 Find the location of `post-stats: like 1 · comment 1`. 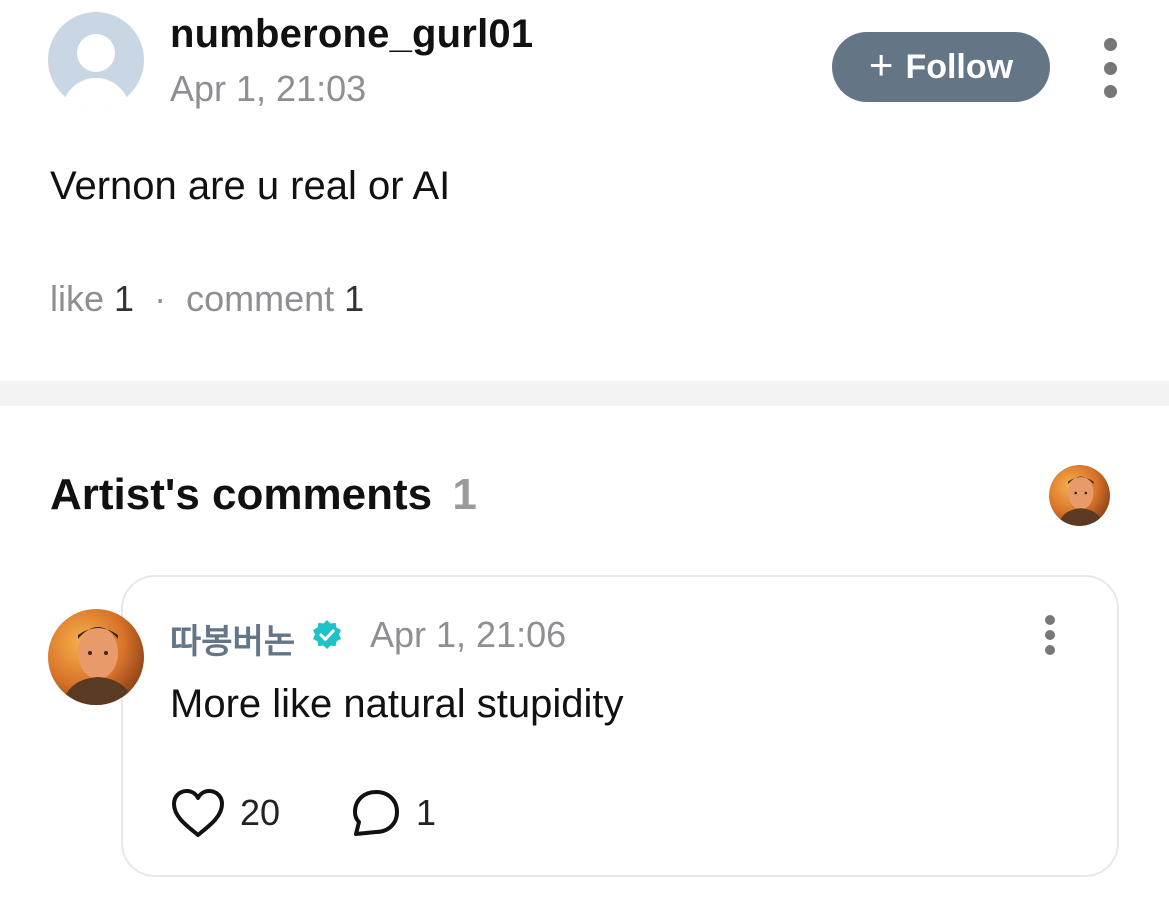

post-stats: like 1 · comment 1 is located at coordinates (207, 299).